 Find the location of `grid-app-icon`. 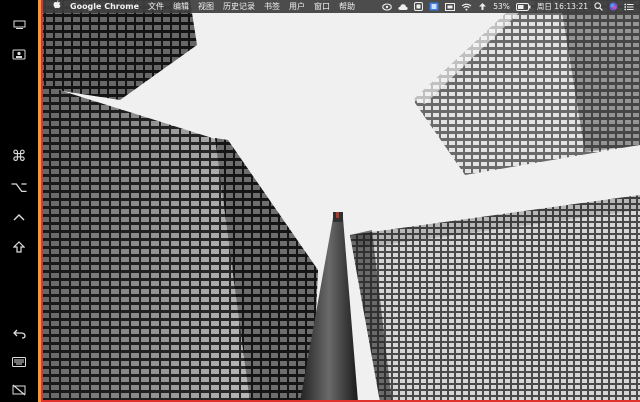

grid-app-icon is located at coordinates (419, 6).